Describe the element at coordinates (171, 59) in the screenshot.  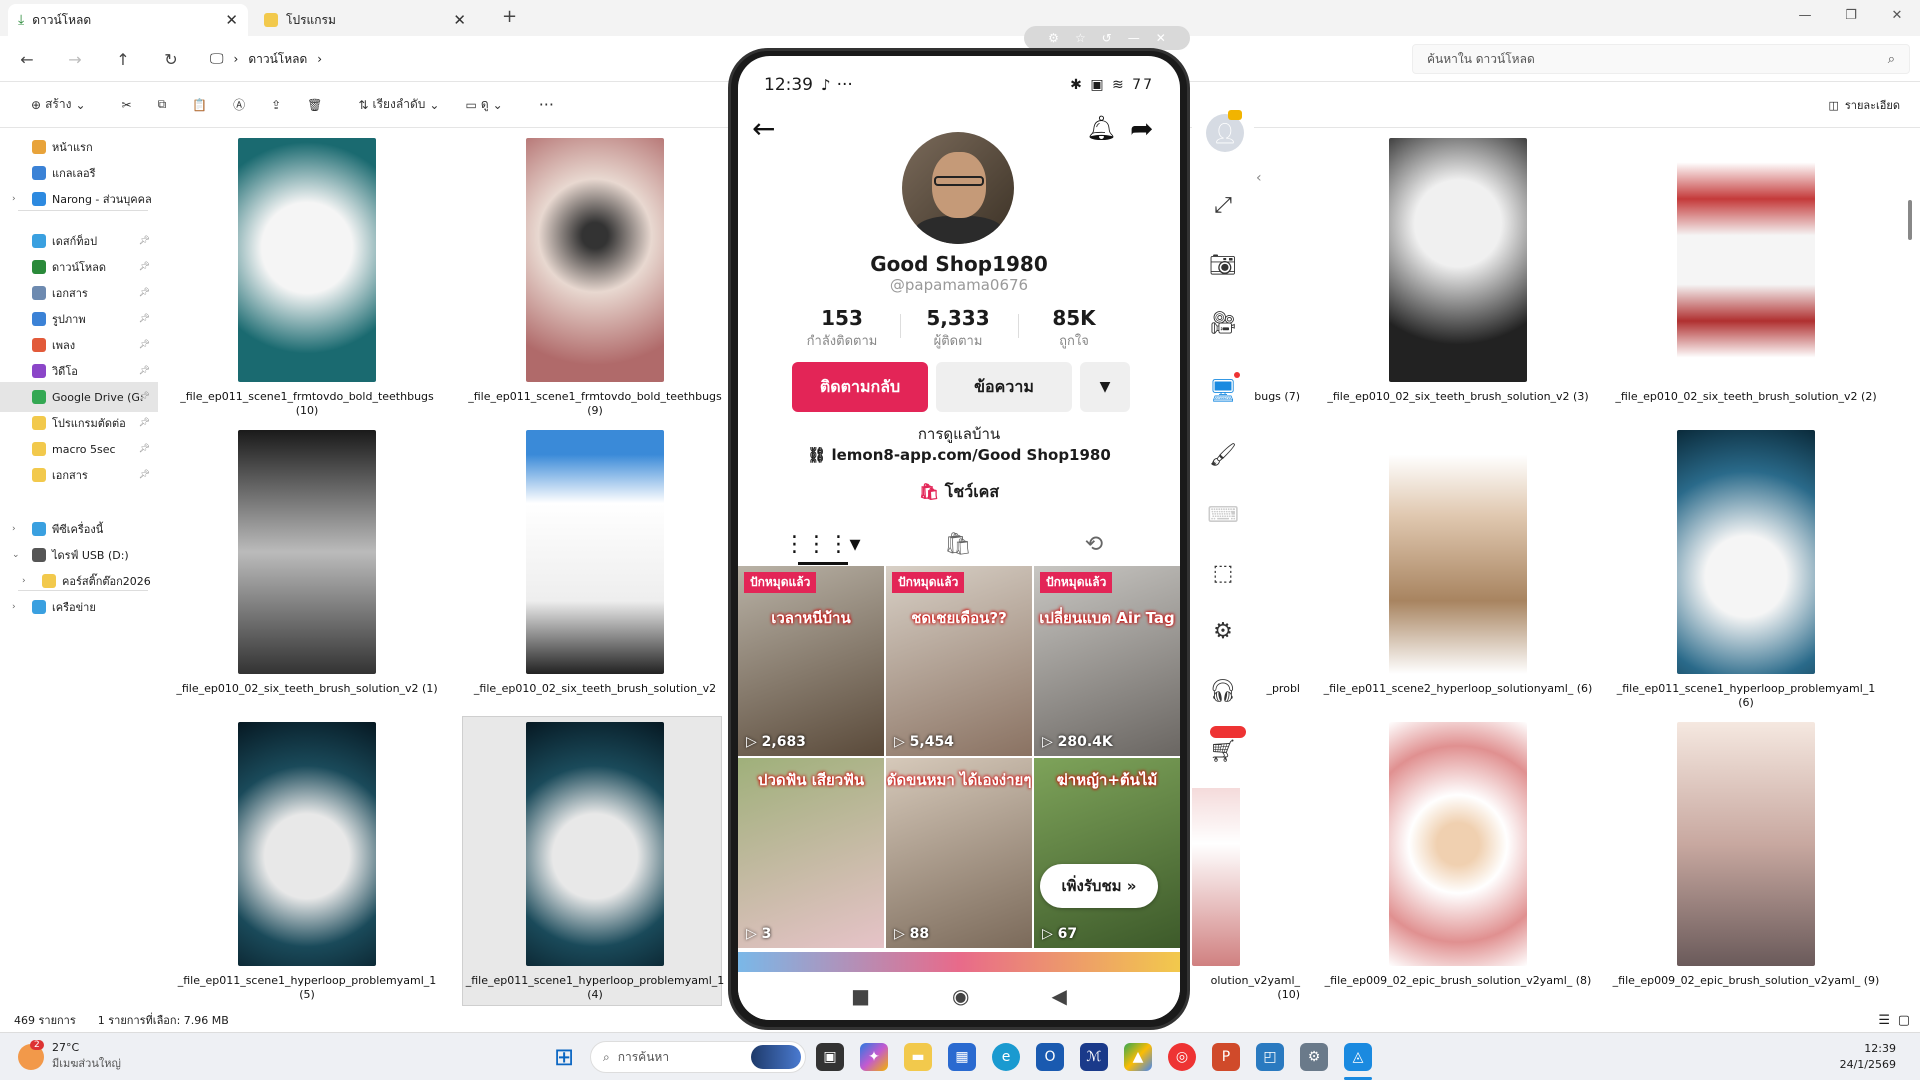
I see `refresh-icon: ↻` at that location.